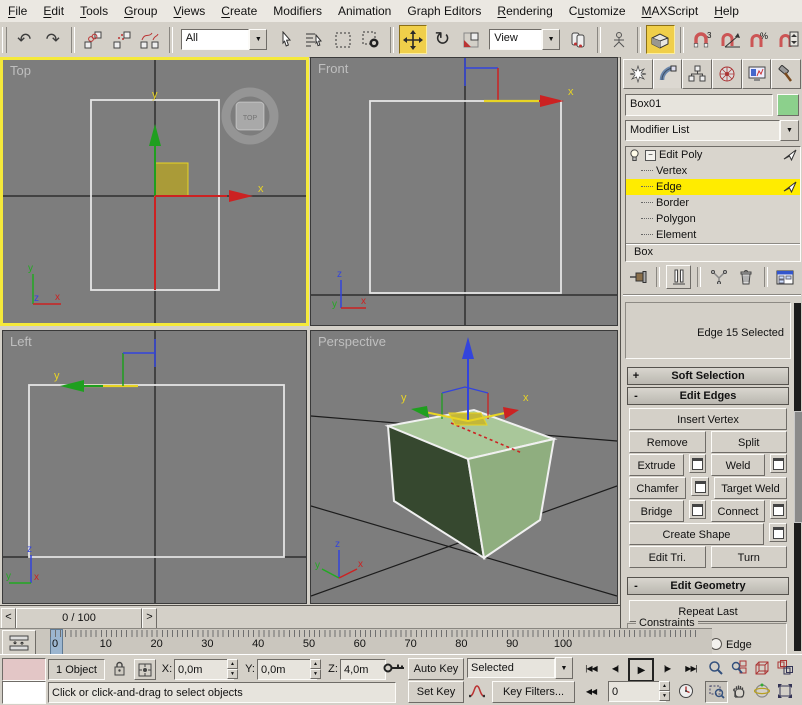  Describe the element at coordinates (105, 365) in the screenshot. I see `move-gizmo-left: y` at that location.